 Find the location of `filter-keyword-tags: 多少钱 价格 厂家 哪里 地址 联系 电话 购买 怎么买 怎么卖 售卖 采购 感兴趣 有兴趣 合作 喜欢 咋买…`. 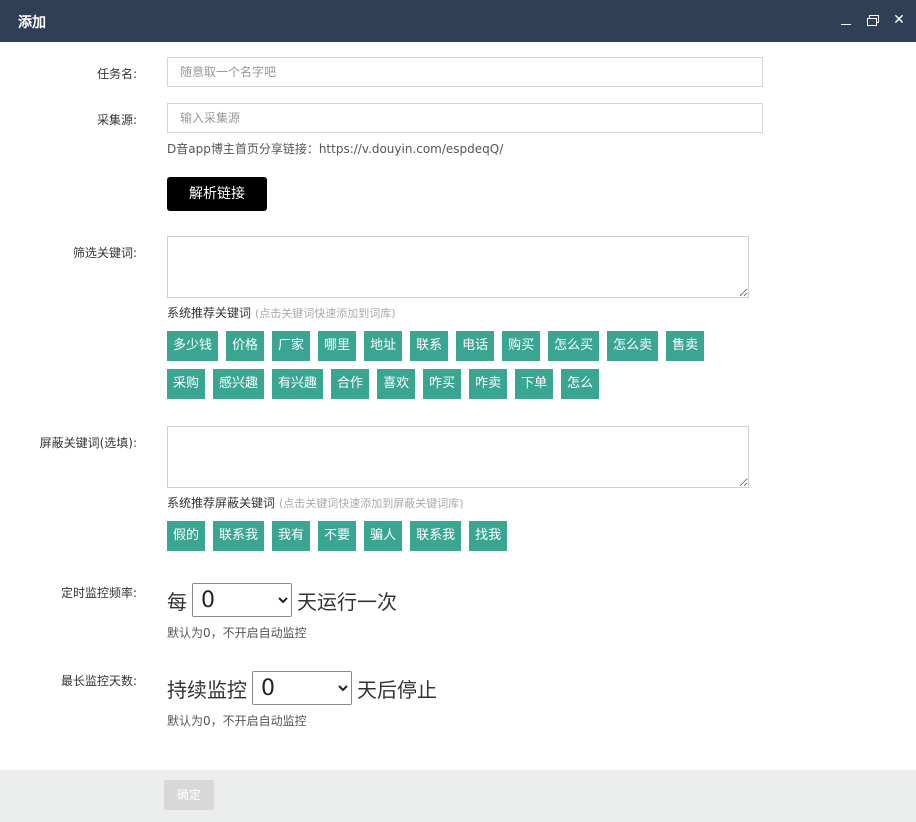

filter-keyword-tags: 多少钱 价格 厂家 哪里 地址 联系 电话 购买 怎么买 怎么卖 售卖 采购 感兴趣 有兴趣 合作 喜欢 咋买… is located at coordinates (467, 369).